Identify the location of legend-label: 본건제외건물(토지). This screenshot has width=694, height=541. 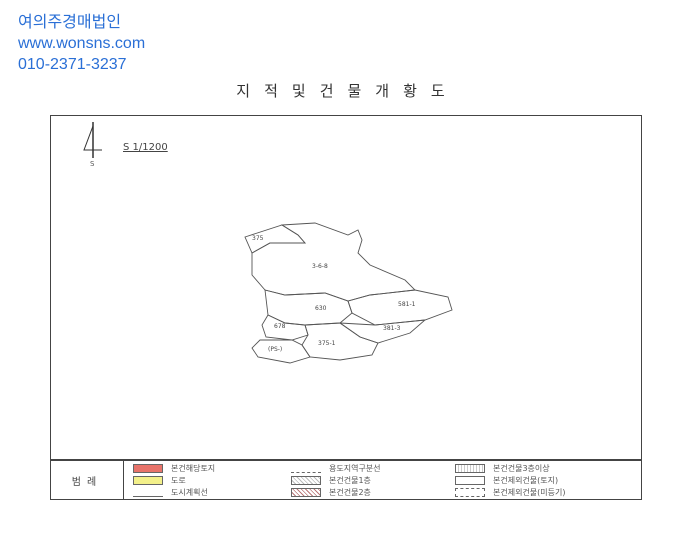
(526, 480).